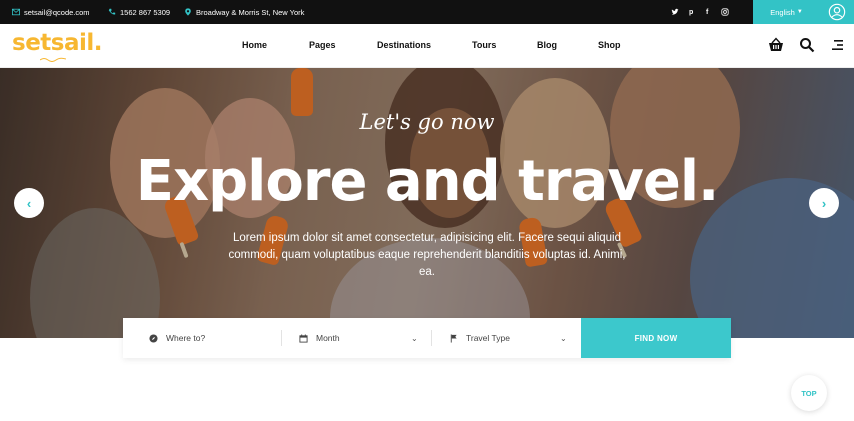 Image resolution: width=854 pixels, height=421 pixels. Describe the element at coordinates (53, 59) in the screenshot. I see `logo-wave-icon` at that location.